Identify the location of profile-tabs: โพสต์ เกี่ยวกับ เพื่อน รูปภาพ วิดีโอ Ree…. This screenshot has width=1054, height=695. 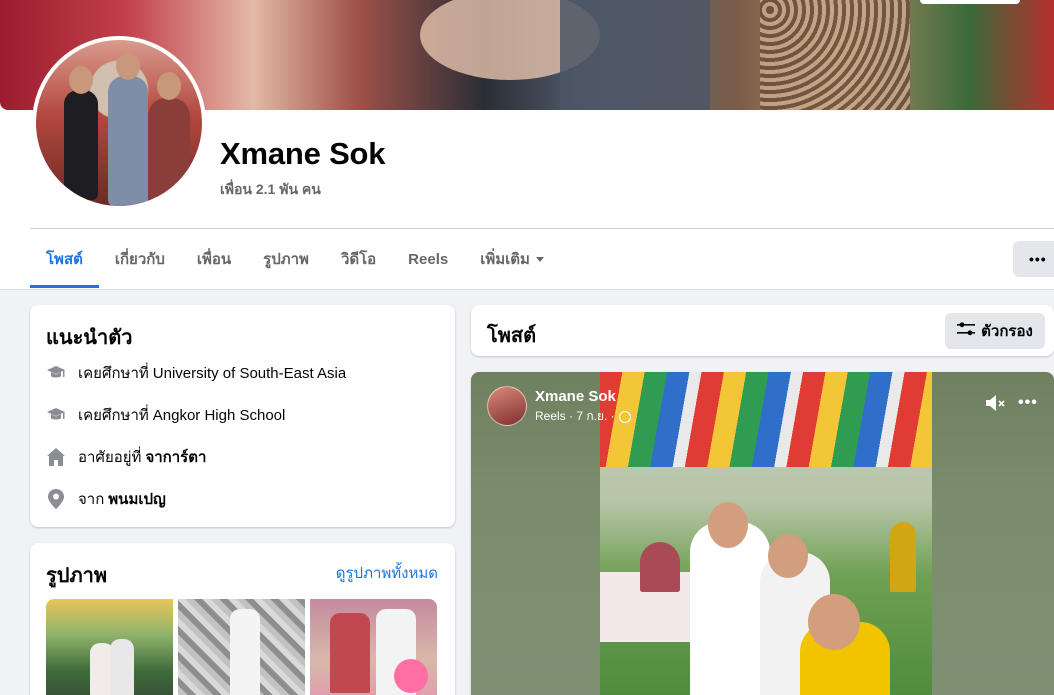
(295, 259).